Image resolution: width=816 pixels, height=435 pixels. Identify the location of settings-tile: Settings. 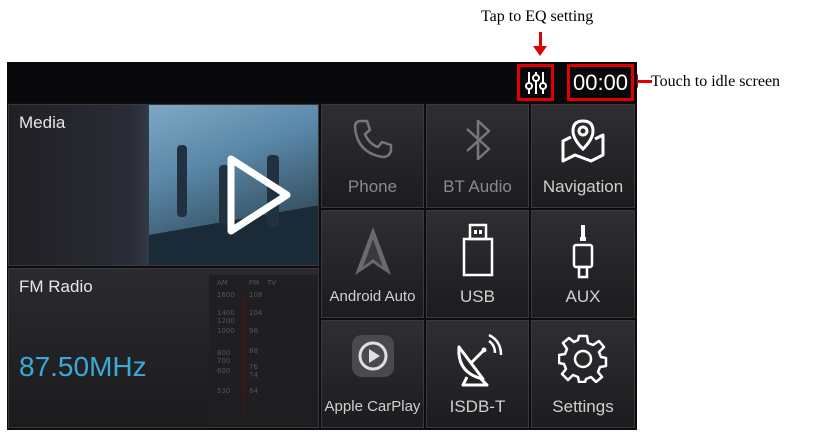
(583, 374).